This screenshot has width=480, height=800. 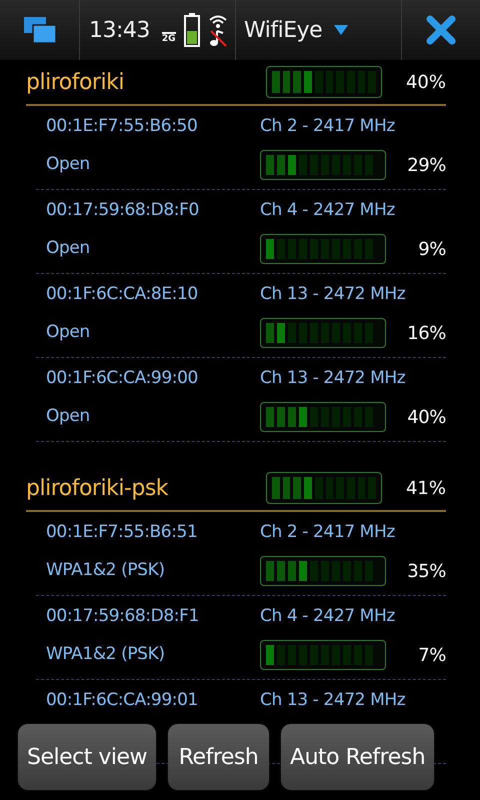 I want to click on battery-icon, so click(x=192, y=30).